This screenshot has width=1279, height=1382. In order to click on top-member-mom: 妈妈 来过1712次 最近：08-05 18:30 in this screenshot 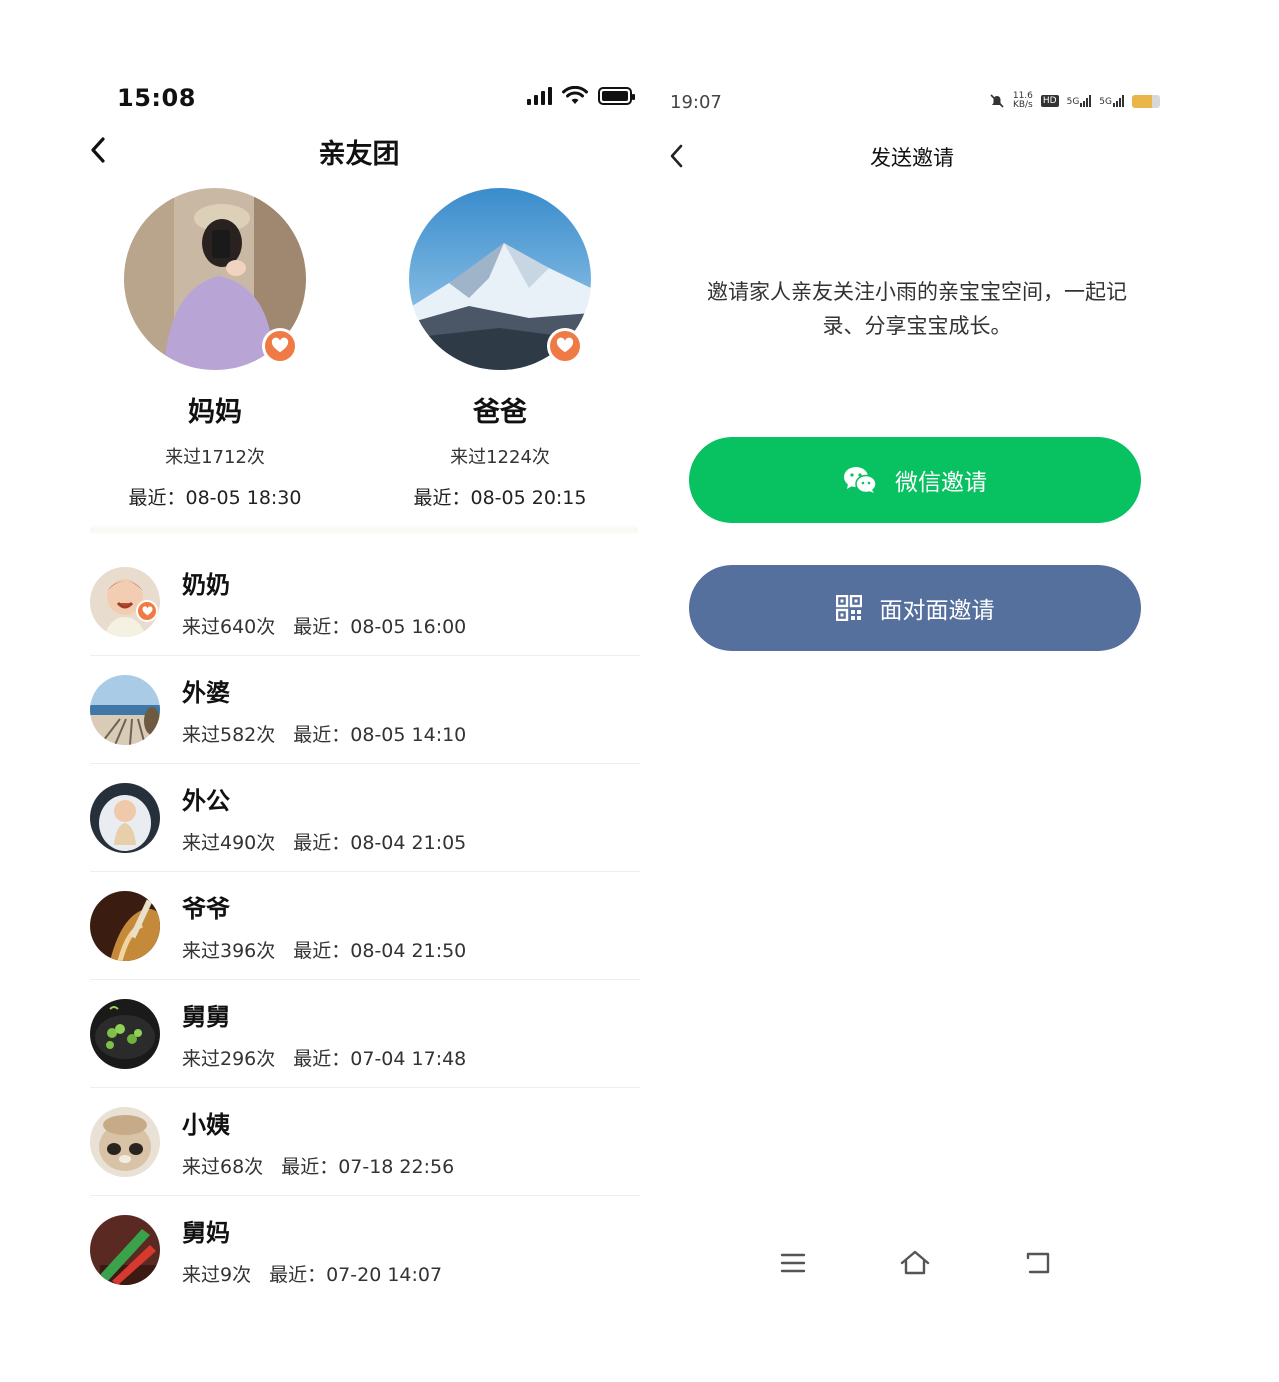, I will do `click(215, 349)`.